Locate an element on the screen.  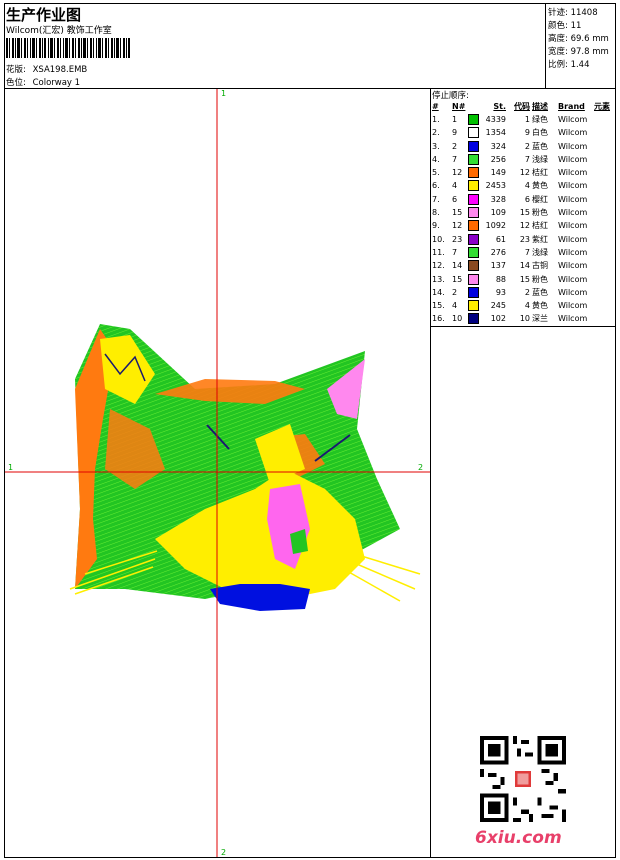
table-row: 11. 7 276 7 浅绿 Wilcom is located at coordinates (521, 252).